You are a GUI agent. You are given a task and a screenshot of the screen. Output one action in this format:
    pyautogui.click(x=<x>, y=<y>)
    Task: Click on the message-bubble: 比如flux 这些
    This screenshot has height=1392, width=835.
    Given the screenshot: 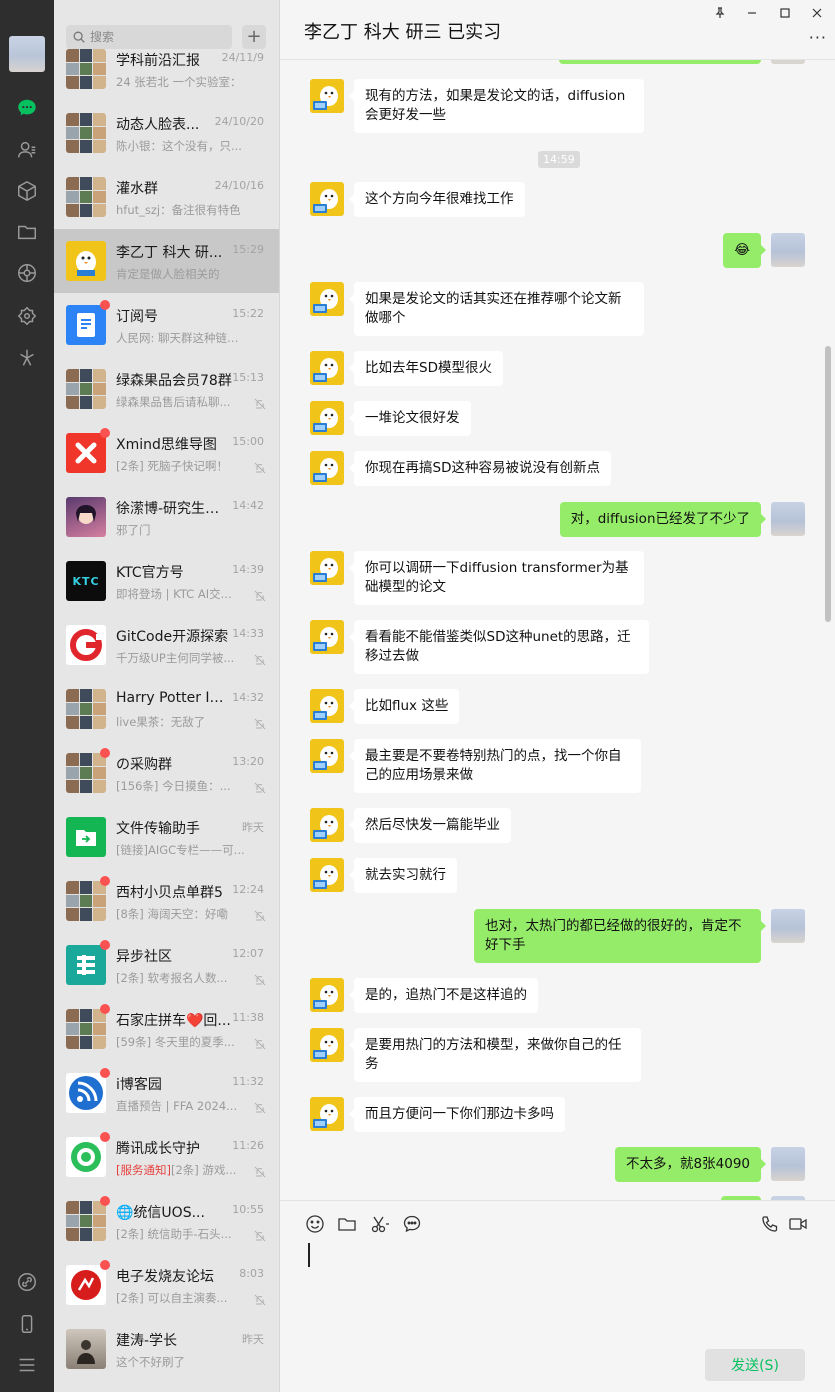 What is the action you would take?
    pyautogui.click(x=404, y=706)
    